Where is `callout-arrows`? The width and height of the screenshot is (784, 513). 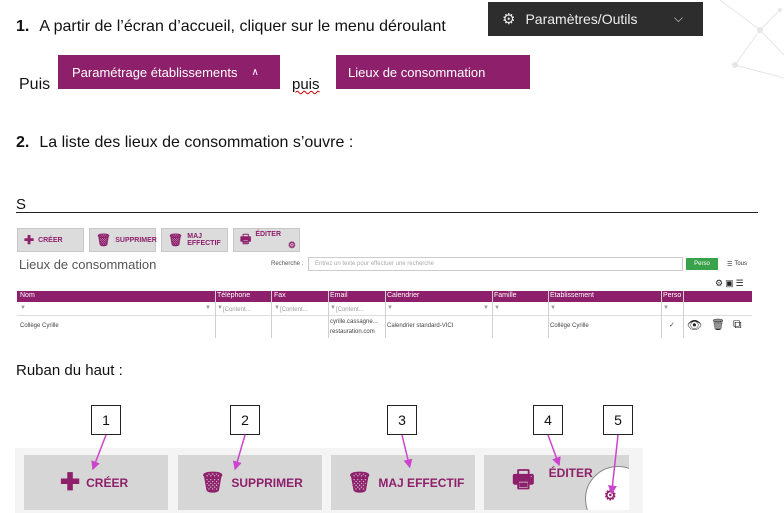 callout-arrows is located at coordinates (355, 464).